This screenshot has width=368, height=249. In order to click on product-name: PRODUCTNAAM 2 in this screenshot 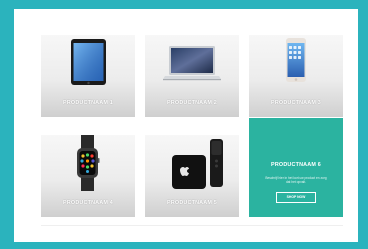, I will do `click(192, 103)`.